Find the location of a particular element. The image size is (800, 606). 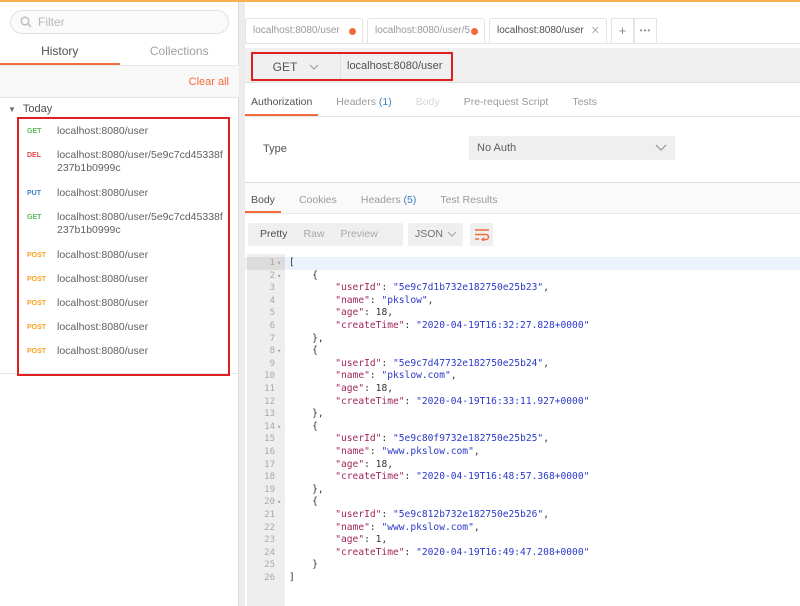

response-tabs: Body Cookies Headers (5) Test Results is located at coordinates (522, 198).